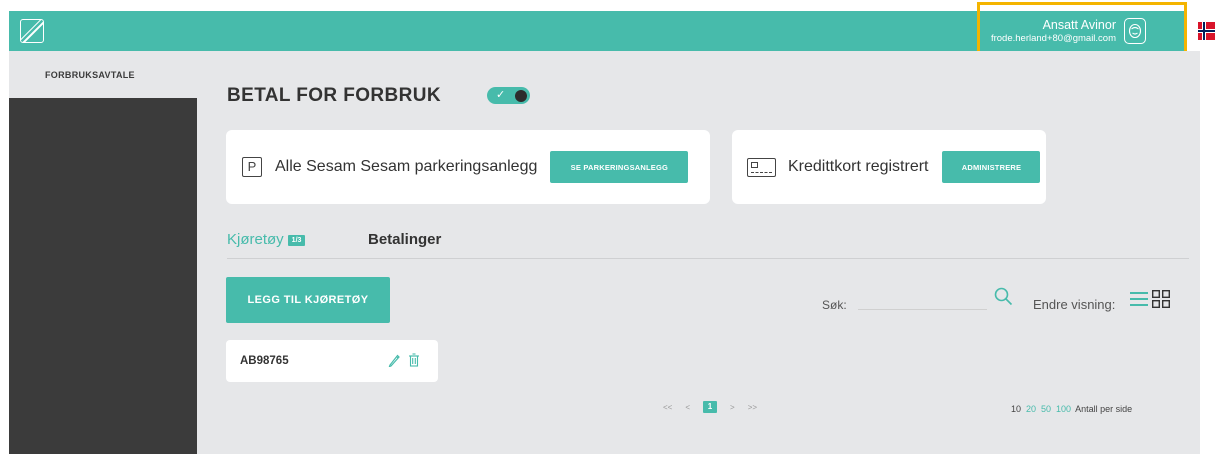 This screenshot has height=454, width=1215. I want to click on tabs-divider, so click(708, 258).